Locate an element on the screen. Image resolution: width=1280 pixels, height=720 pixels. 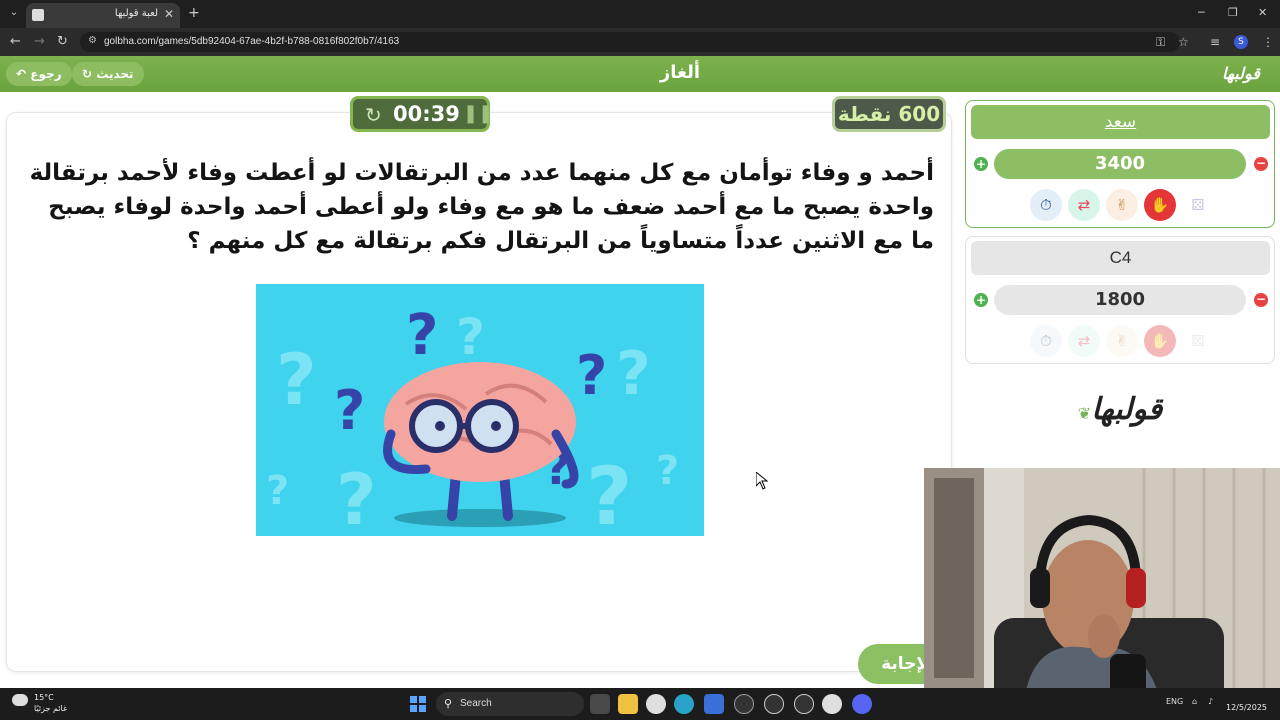
weather-cloud-icon is located at coordinates (20, 700).